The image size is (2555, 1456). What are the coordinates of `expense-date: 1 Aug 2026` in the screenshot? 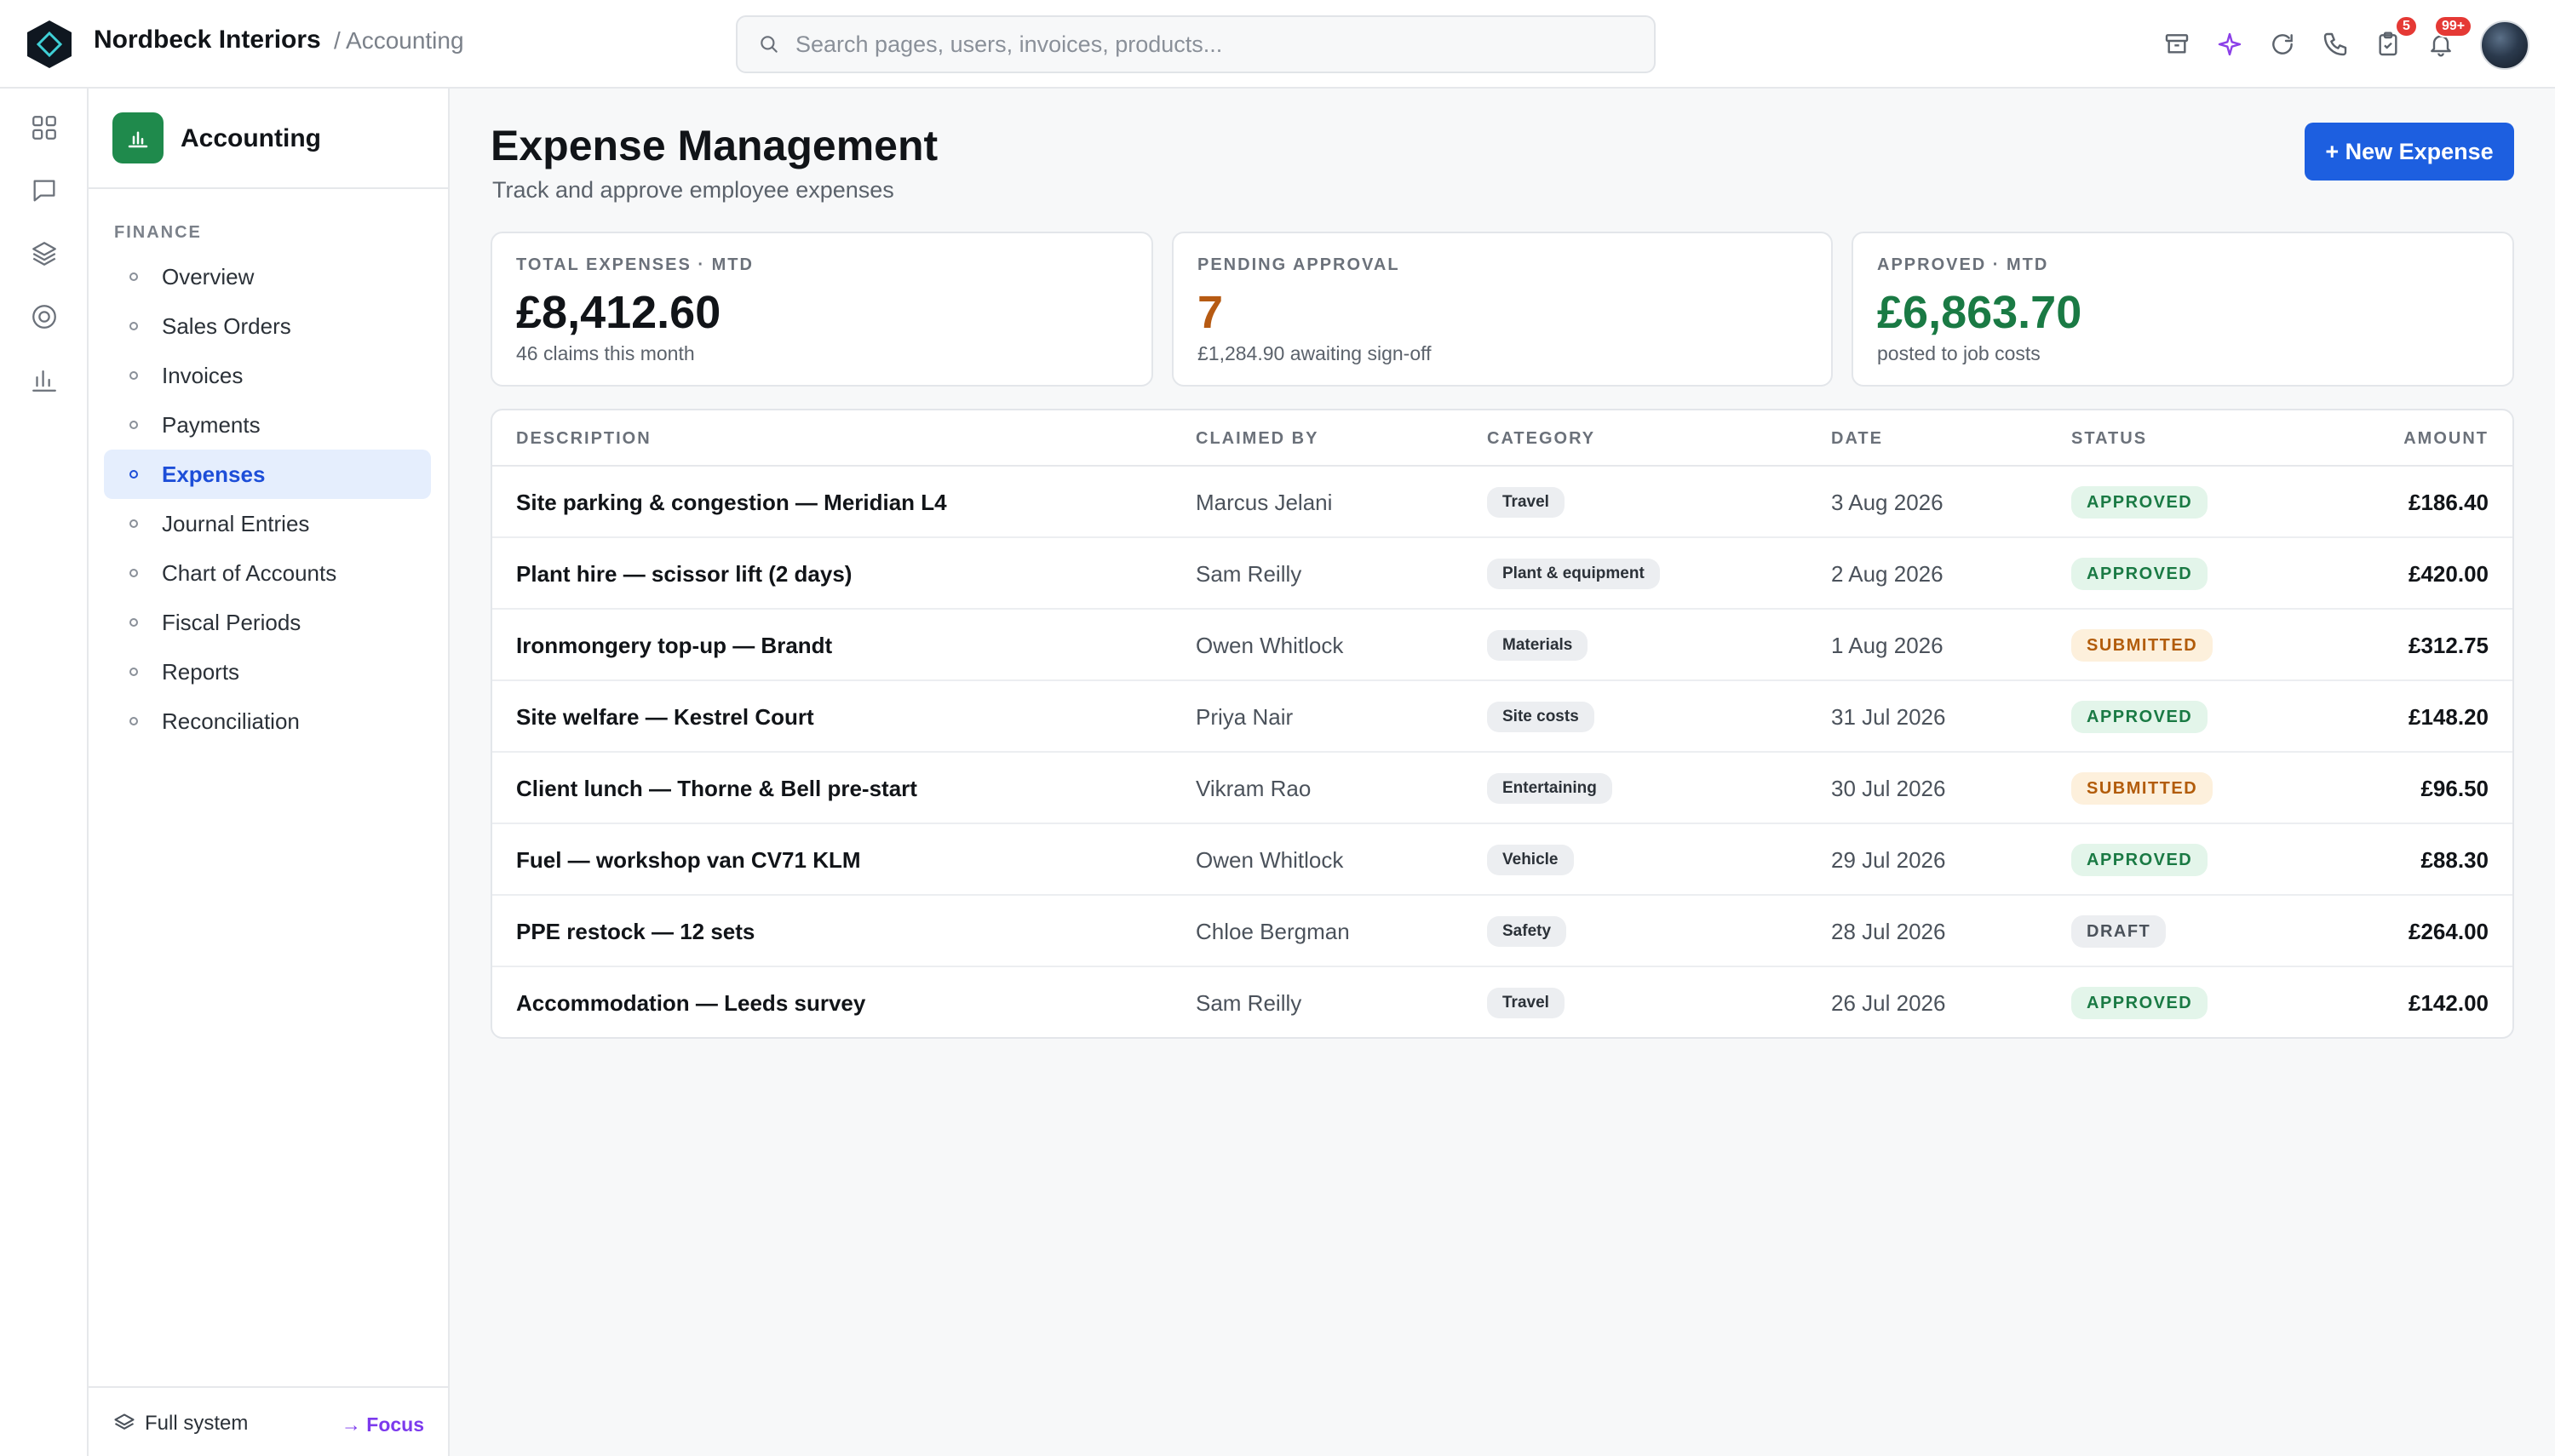 It's located at (1887, 645).